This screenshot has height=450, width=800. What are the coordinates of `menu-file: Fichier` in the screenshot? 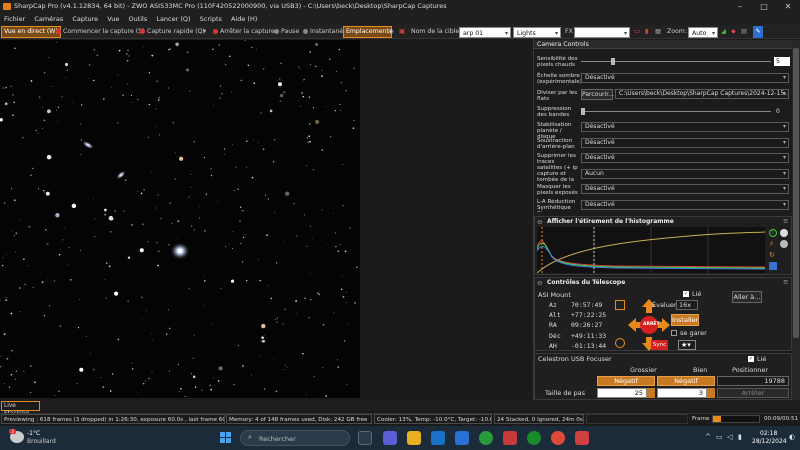 It's located at (14, 19).